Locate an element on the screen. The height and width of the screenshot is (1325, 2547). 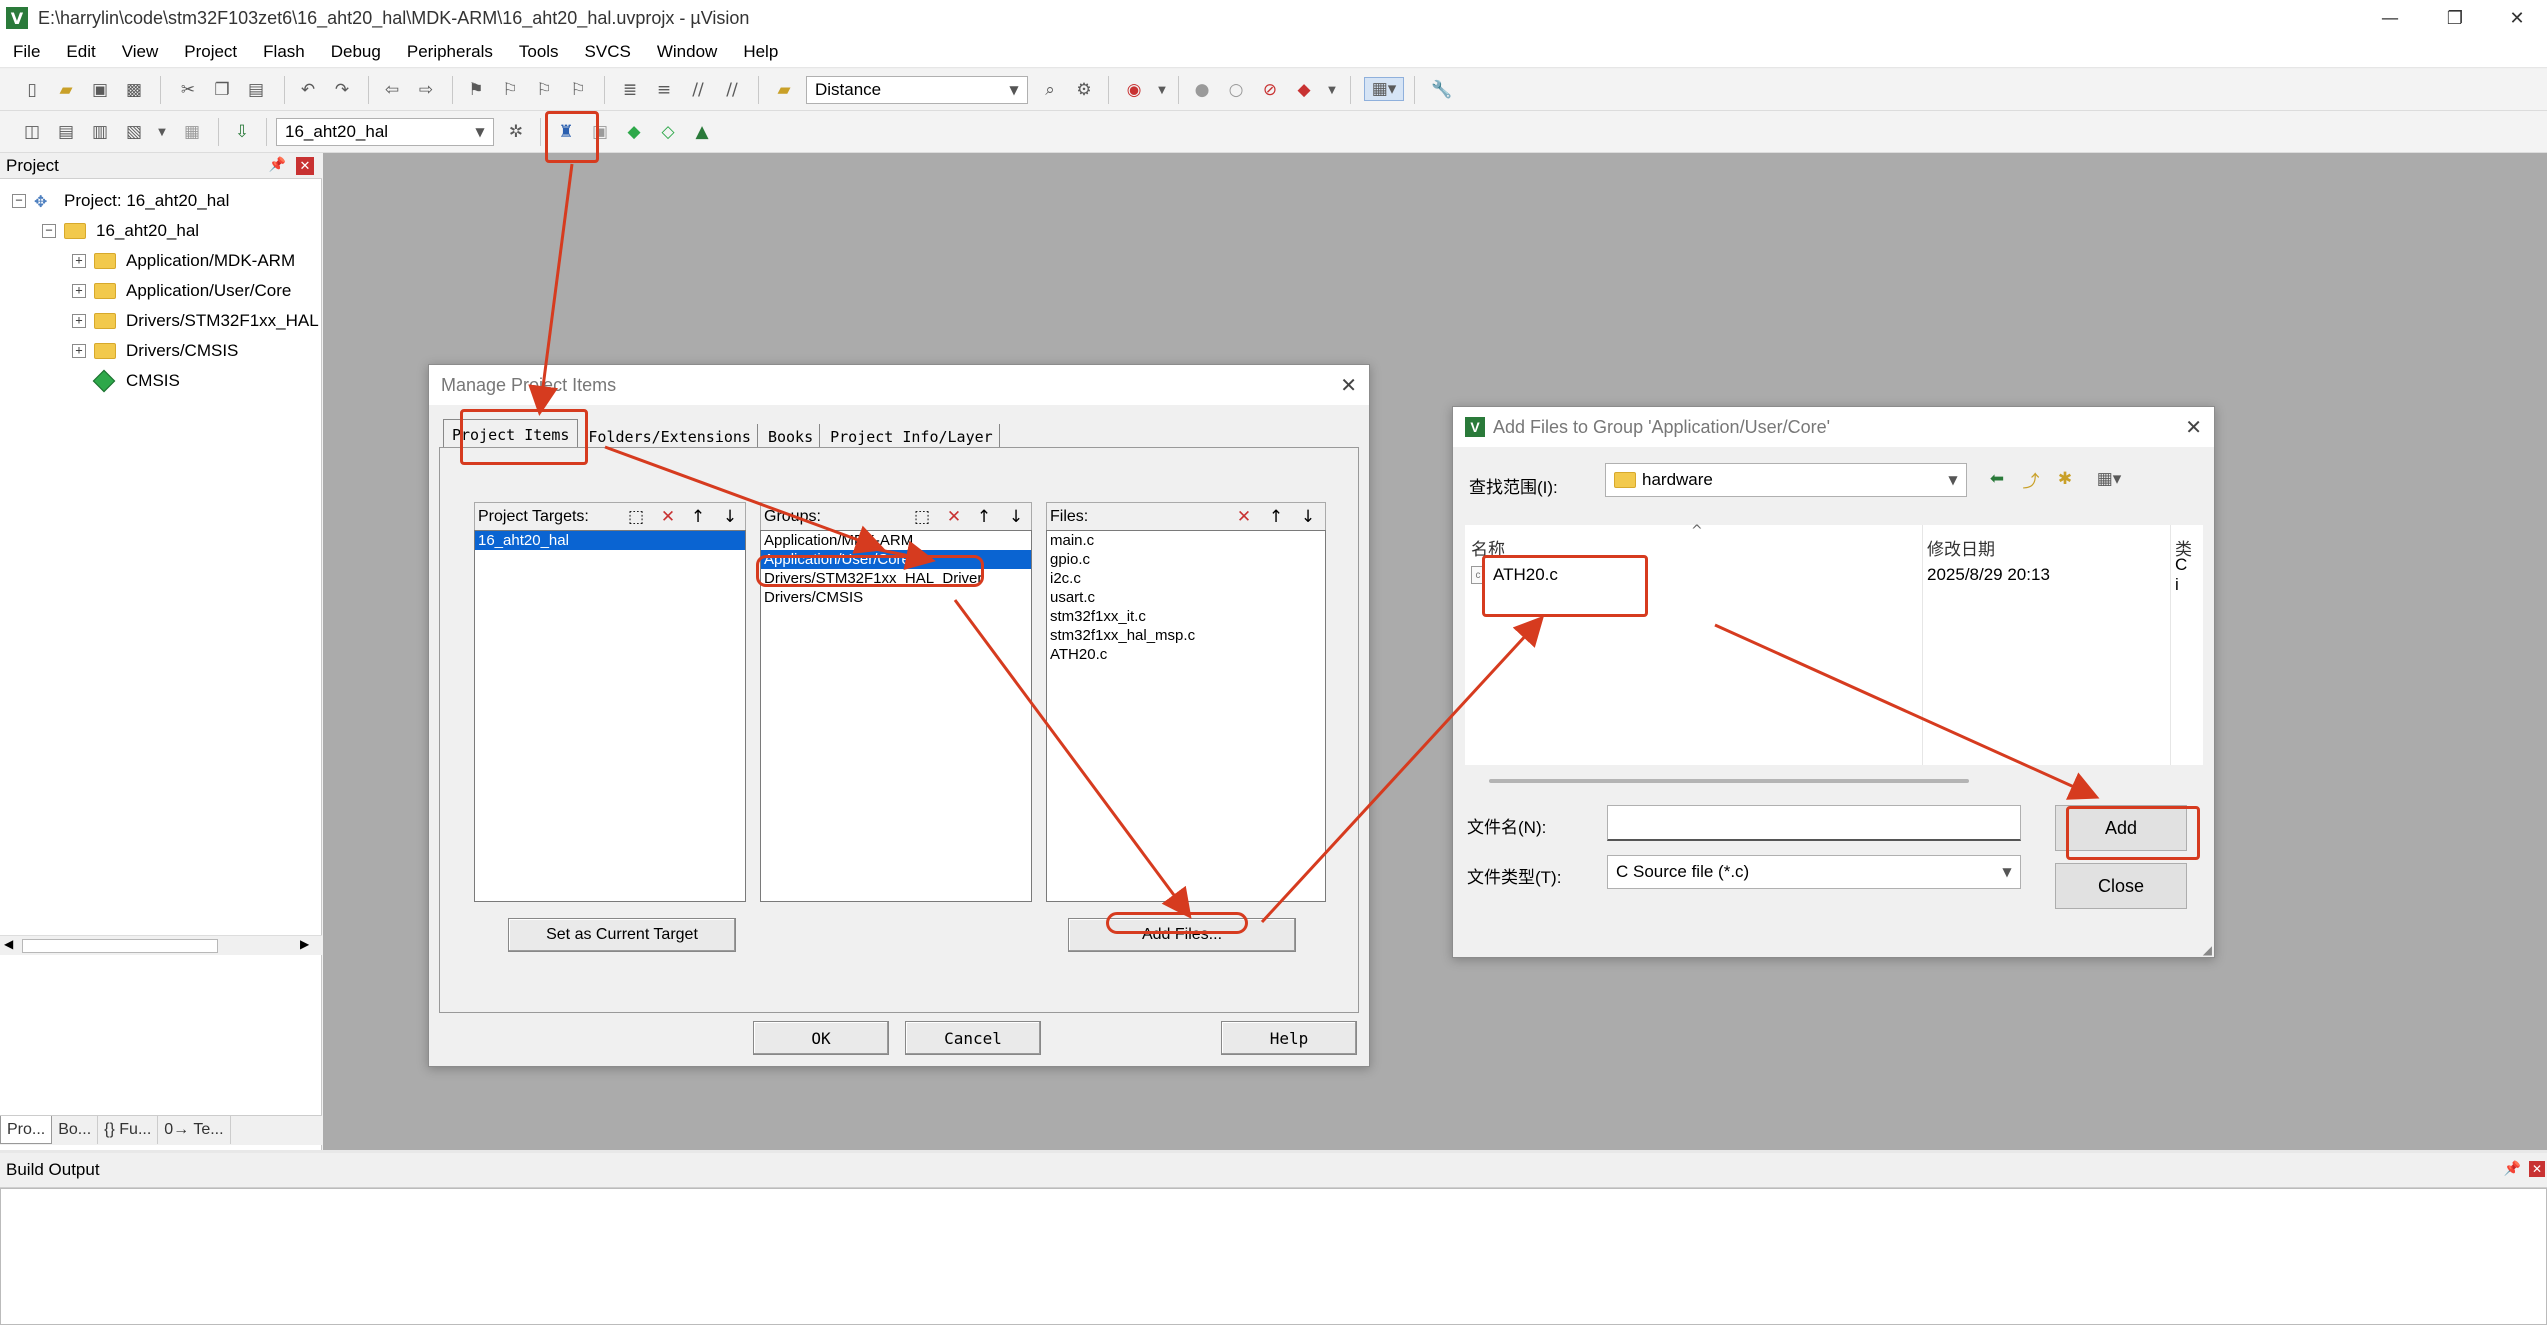
translate-icon: ◫ is located at coordinates (32, 132).